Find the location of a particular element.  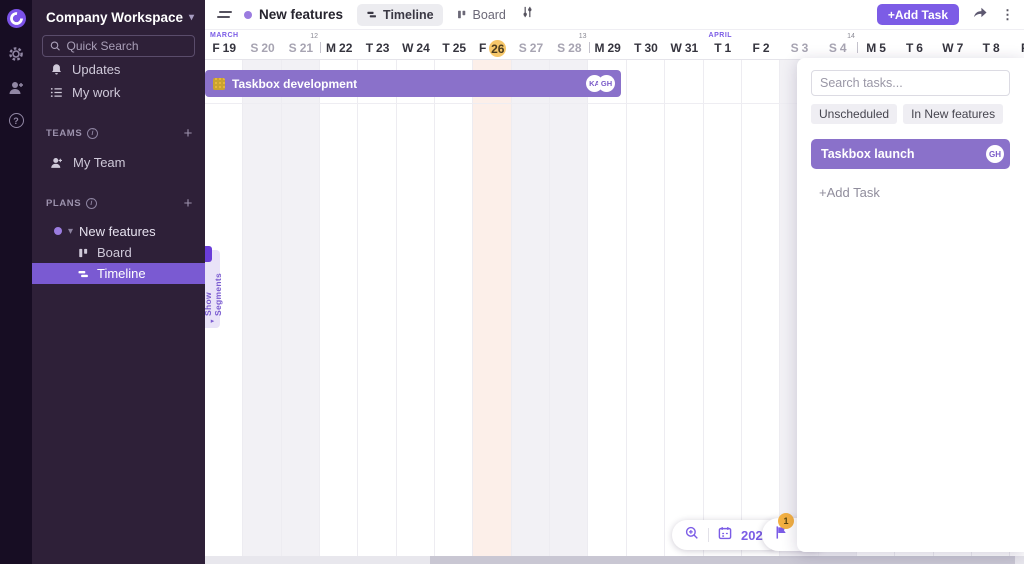

share-icon is located at coordinates (980, 14).